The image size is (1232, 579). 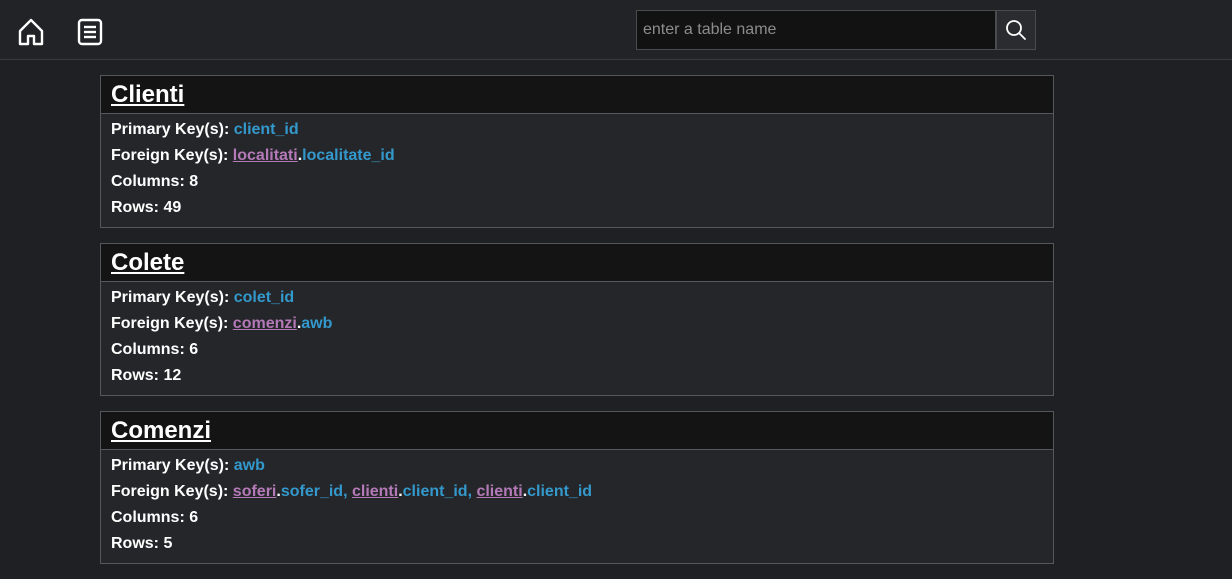 What do you see at coordinates (577, 547) in the screenshot?
I see `rows-row: Rows: 5` at bounding box center [577, 547].